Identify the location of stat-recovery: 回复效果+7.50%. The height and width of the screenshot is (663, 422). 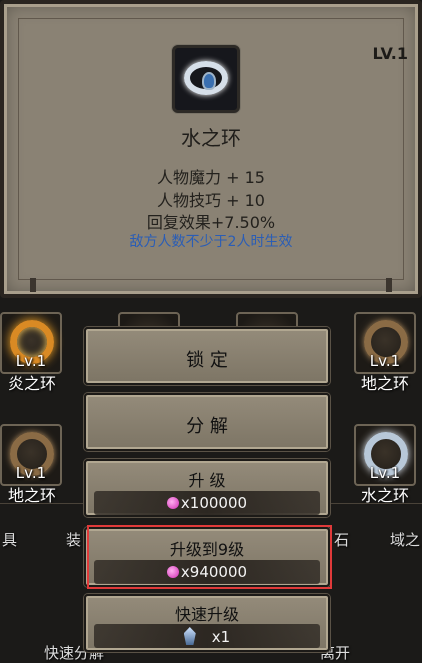
(211, 222).